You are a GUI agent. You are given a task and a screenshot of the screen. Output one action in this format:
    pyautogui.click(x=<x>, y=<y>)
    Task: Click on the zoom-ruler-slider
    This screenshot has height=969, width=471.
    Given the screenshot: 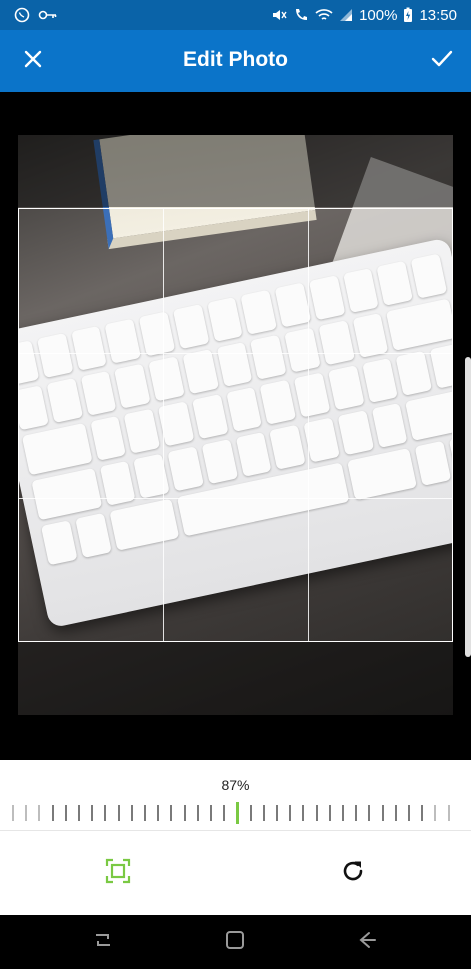 What is the action you would take?
    pyautogui.click(x=235, y=814)
    